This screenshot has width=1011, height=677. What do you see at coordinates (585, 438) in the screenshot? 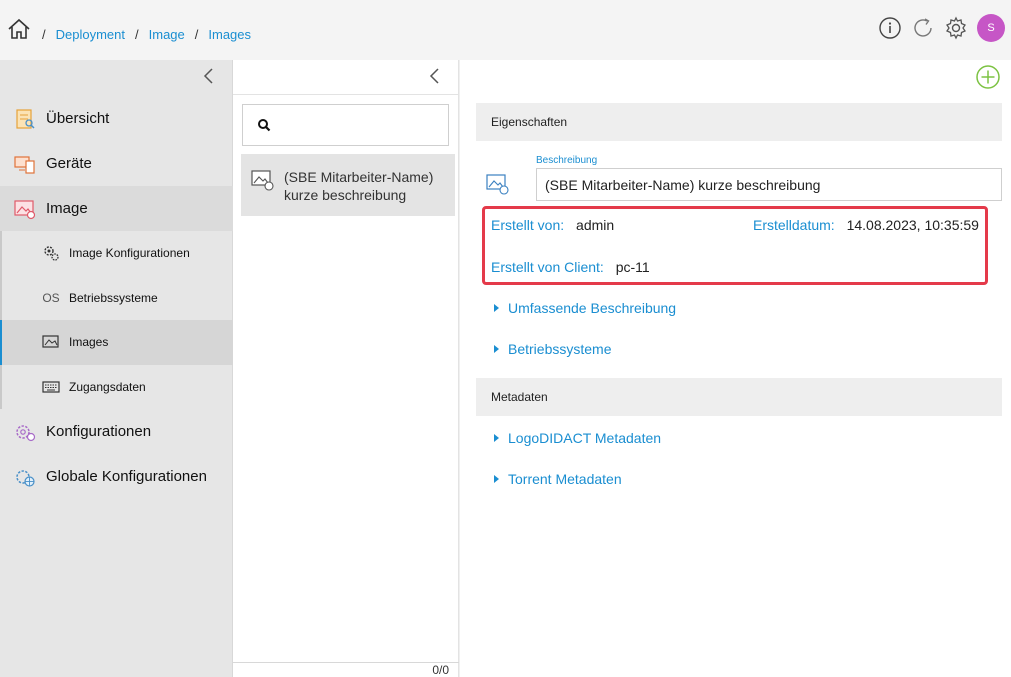
I see `expander-label: LogoDIDACT Metadaten` at bounding box center [585, 438].